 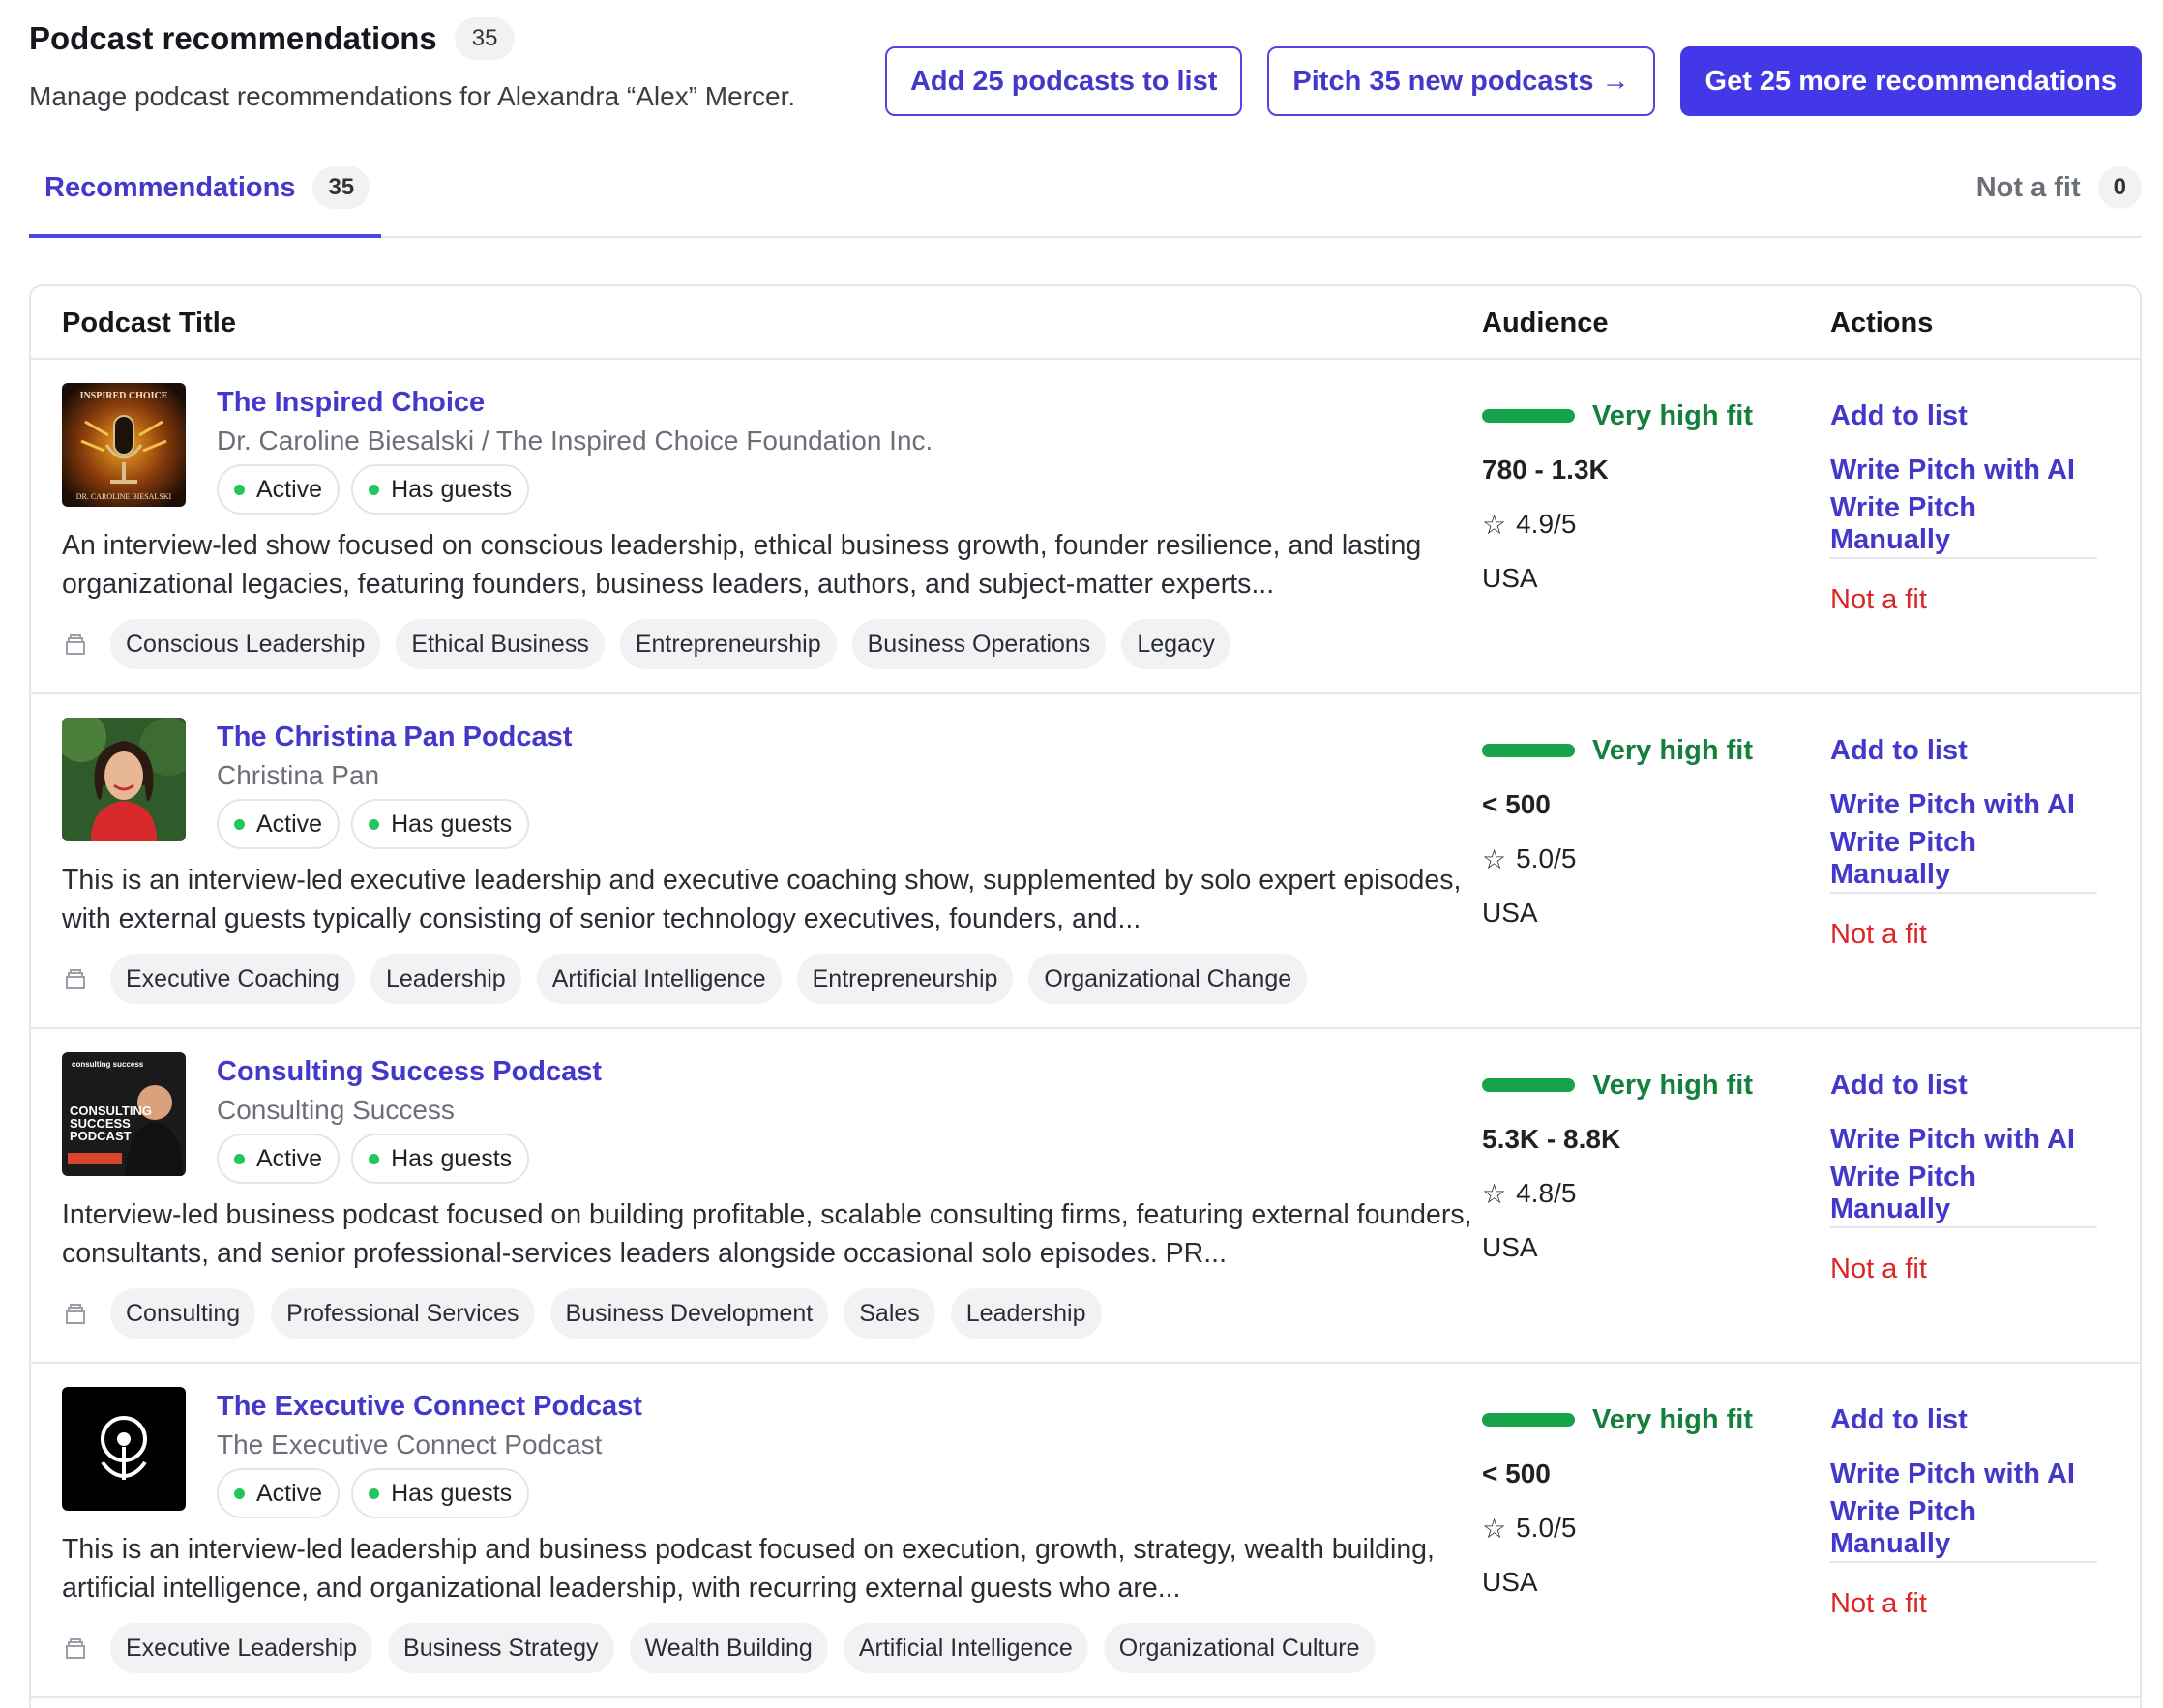 I want to click on topic-tag: Wealth Building, so click(x=728, y=1648).